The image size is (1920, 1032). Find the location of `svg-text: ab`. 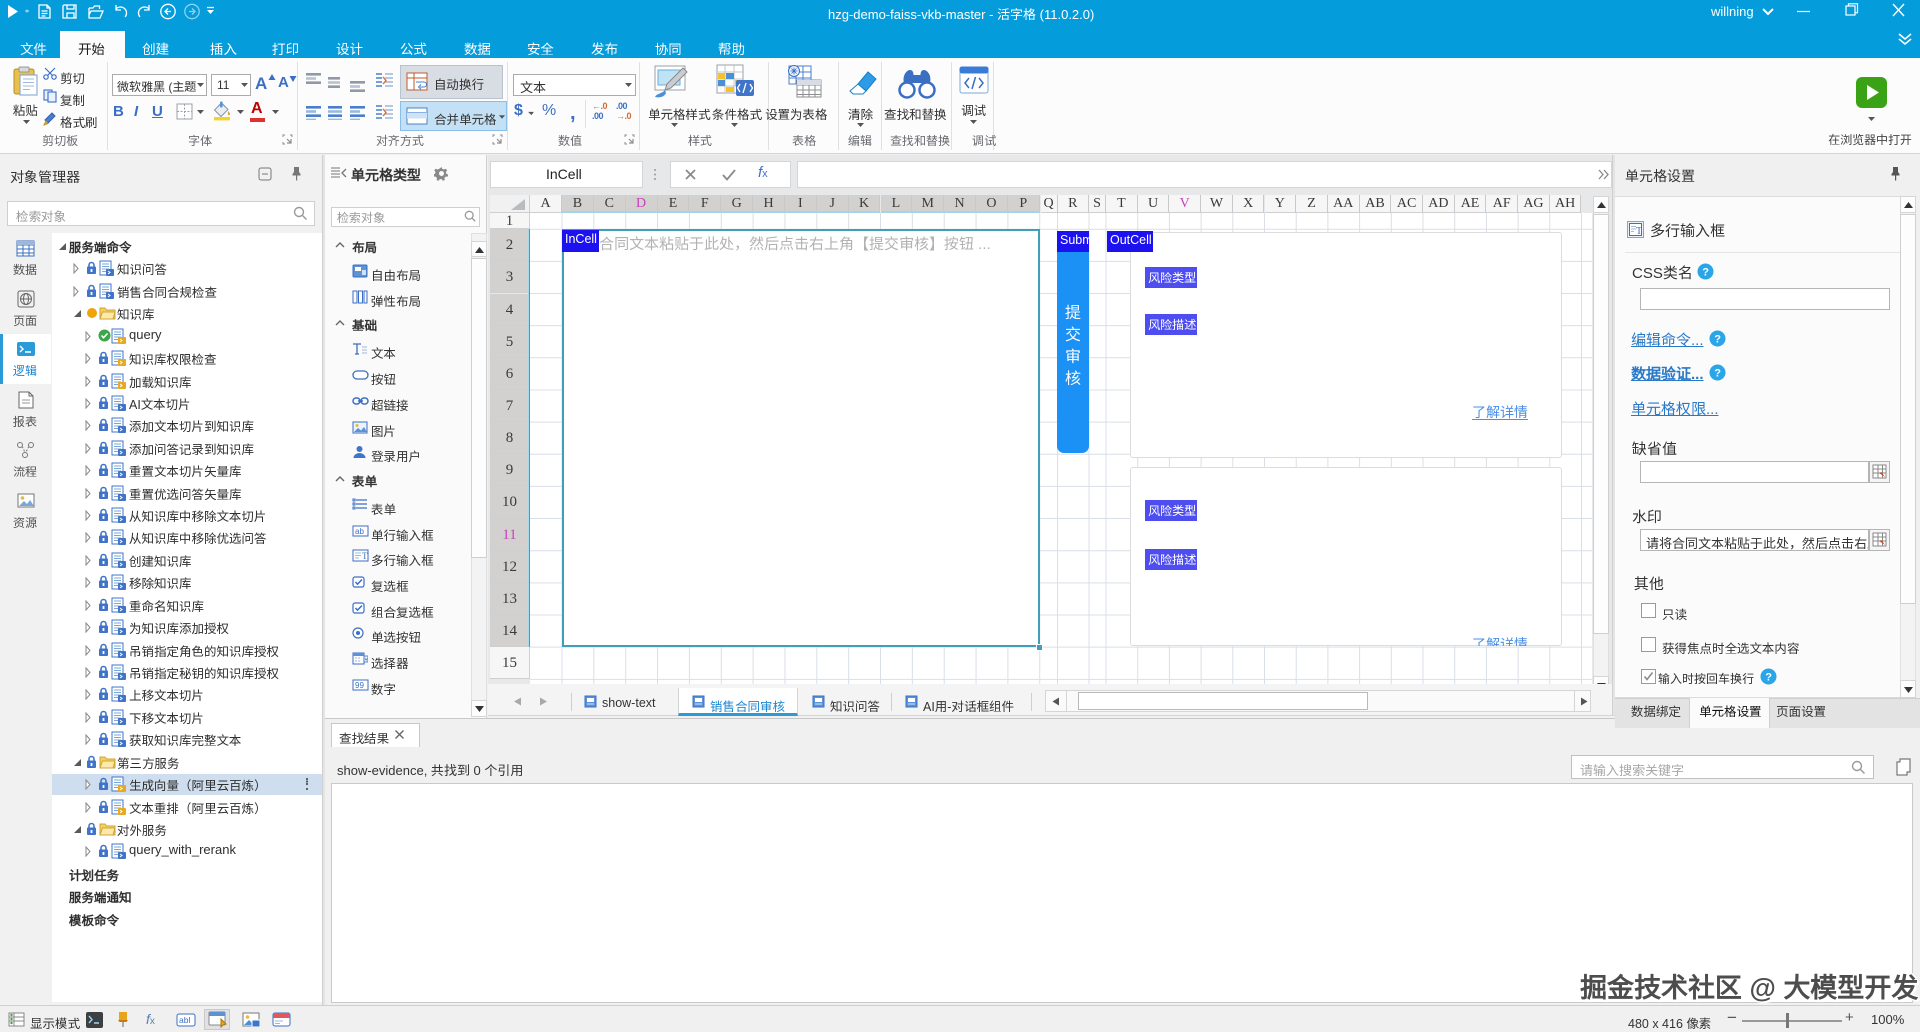

svg-text: ab is located at coordinates (359, 531).